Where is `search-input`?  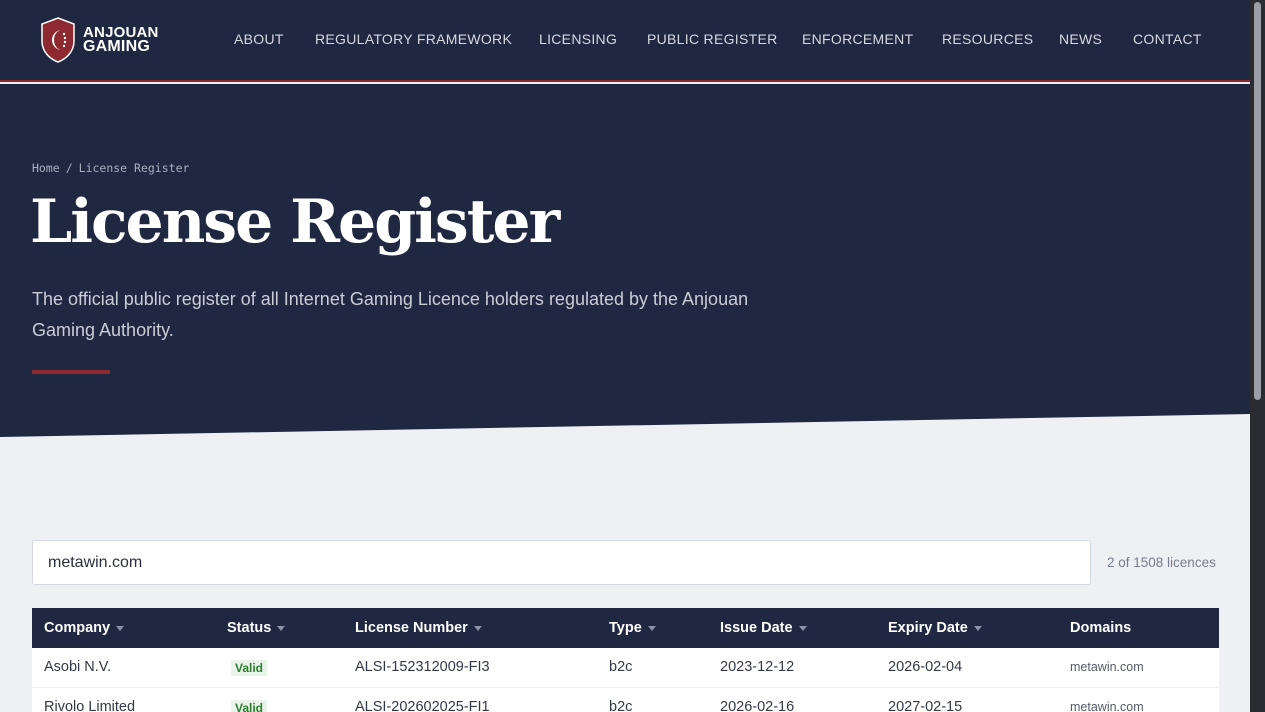 search-input is located at coordinates (561, 562).